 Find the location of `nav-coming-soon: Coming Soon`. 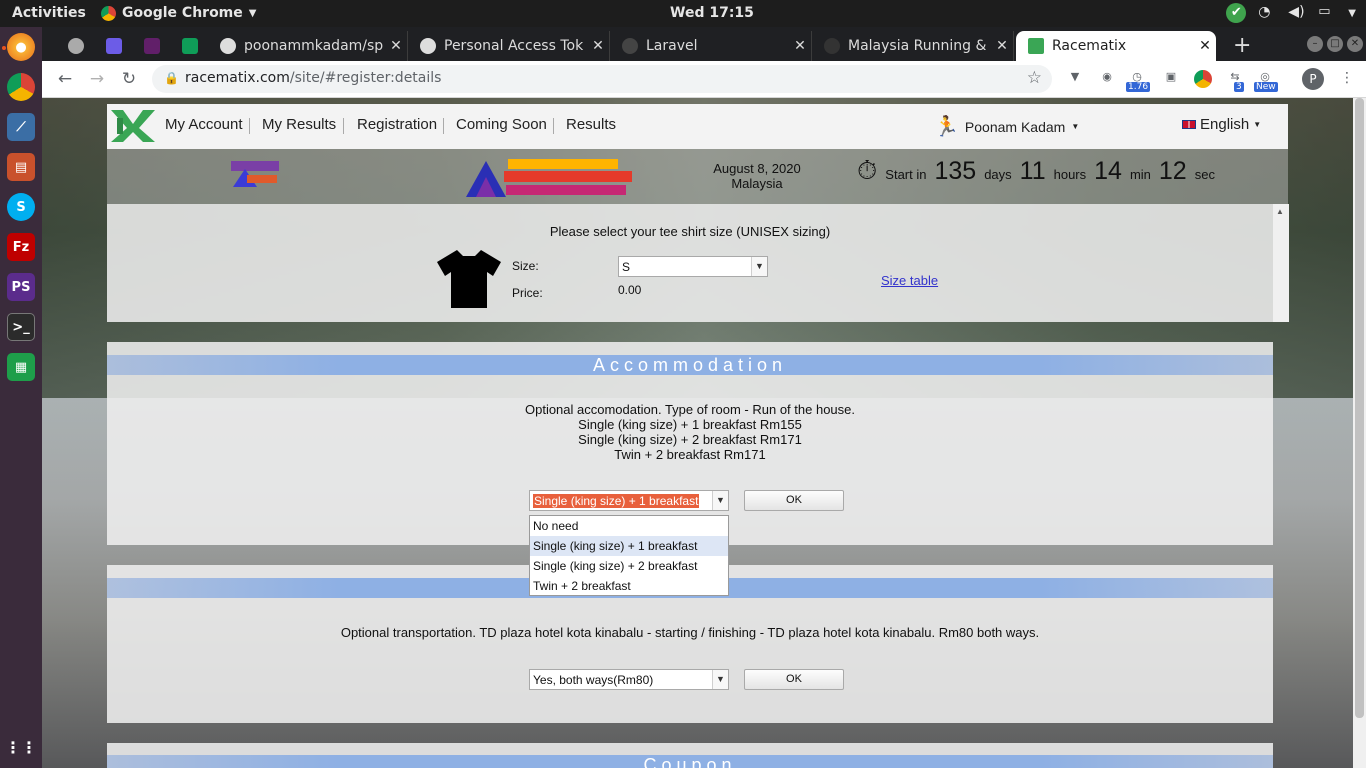

nav-coming-soon: Coming Soon is located at coordinates (501, 124).